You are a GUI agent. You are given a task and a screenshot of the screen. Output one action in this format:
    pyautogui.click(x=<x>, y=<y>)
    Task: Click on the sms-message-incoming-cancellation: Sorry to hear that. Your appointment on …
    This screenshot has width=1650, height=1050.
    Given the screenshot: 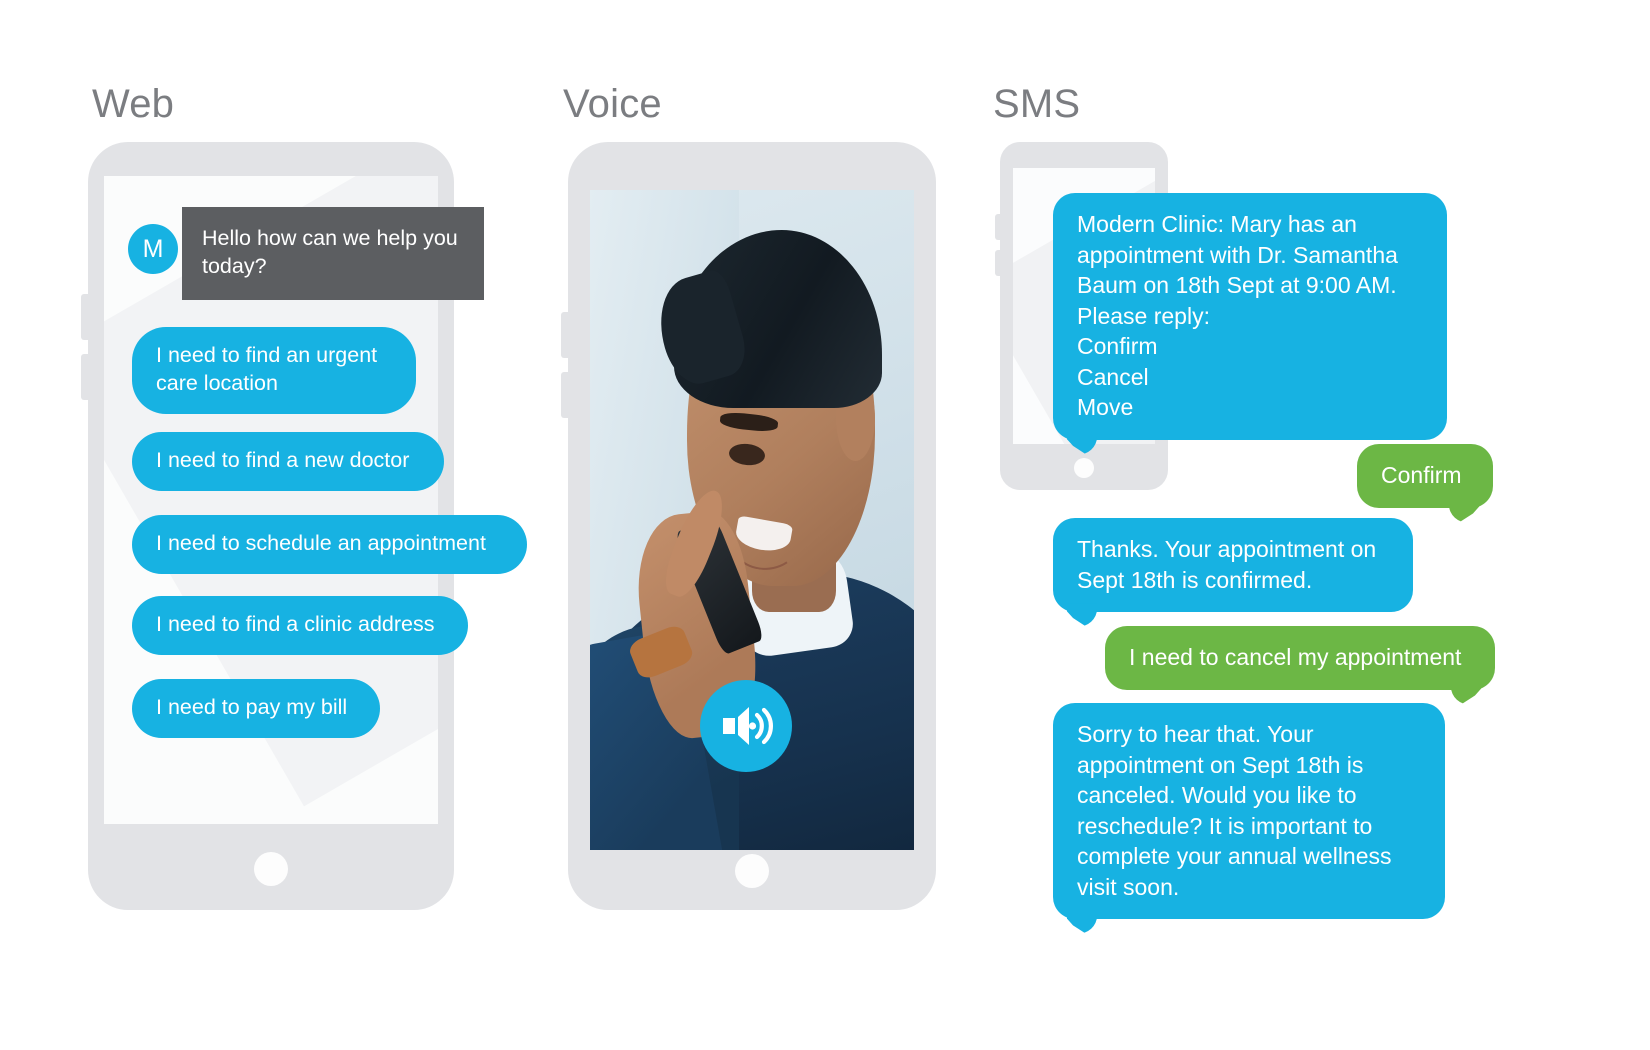 What is the action you would take?
    pyautogui.click(x=1249, y=811)
    